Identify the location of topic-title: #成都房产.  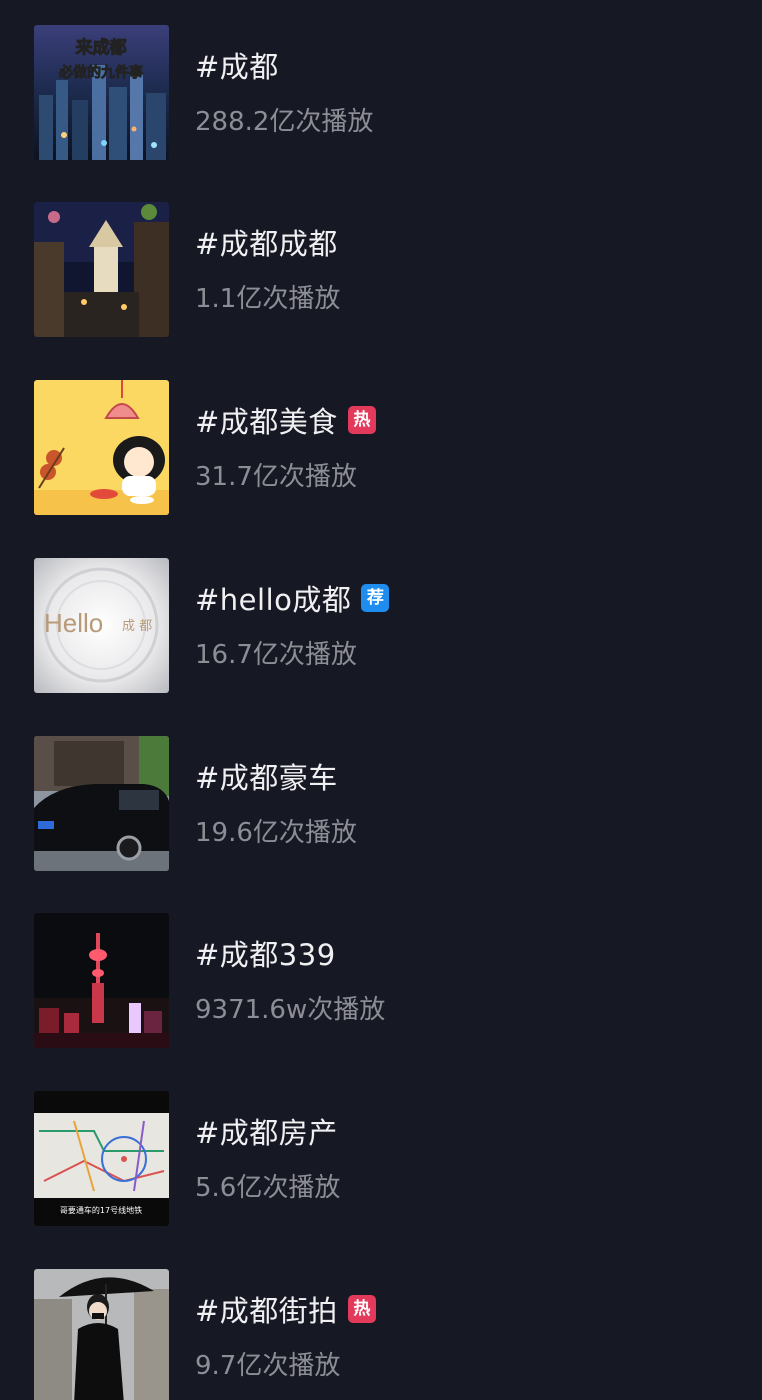
(266, 1133).